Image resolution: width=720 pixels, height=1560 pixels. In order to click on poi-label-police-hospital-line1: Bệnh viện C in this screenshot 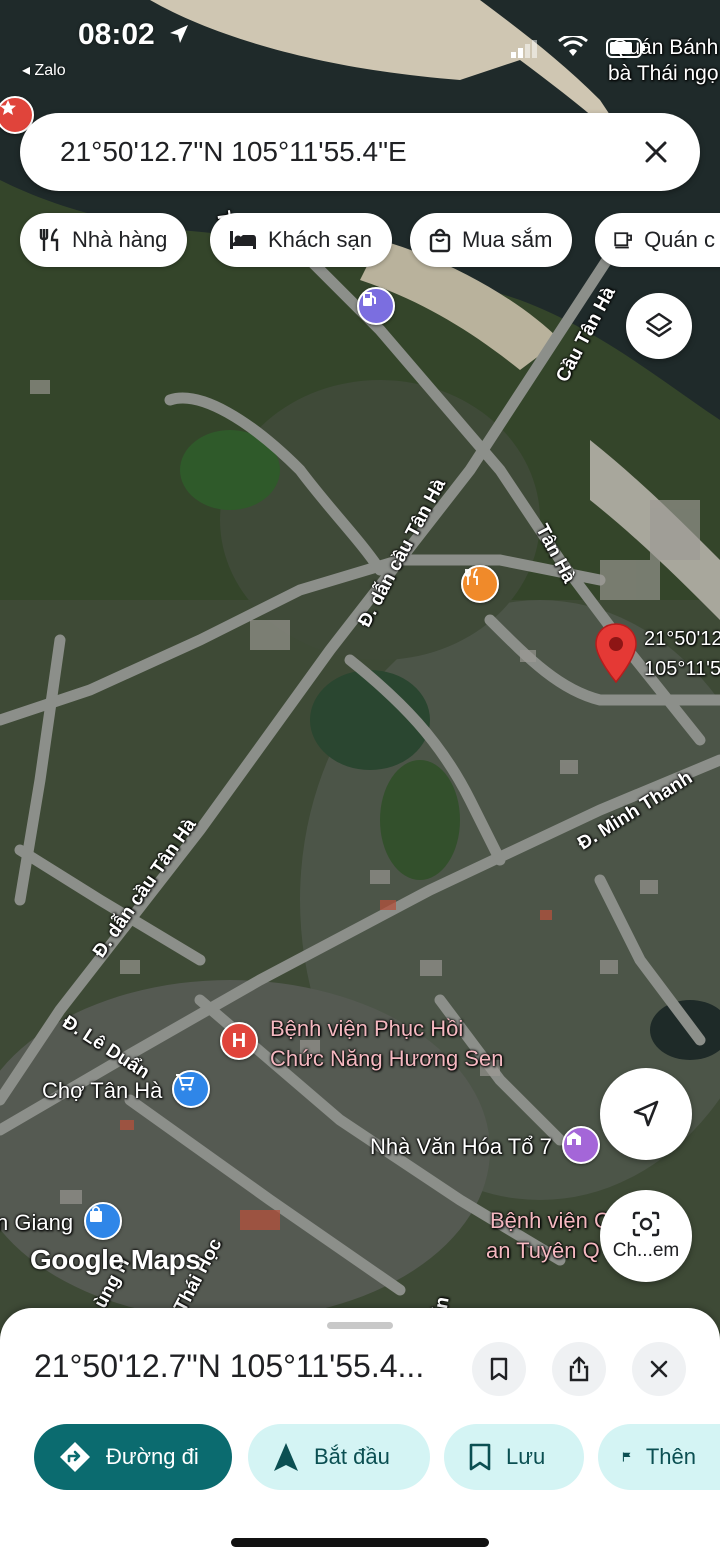, I will do `click(550, 1221)`.